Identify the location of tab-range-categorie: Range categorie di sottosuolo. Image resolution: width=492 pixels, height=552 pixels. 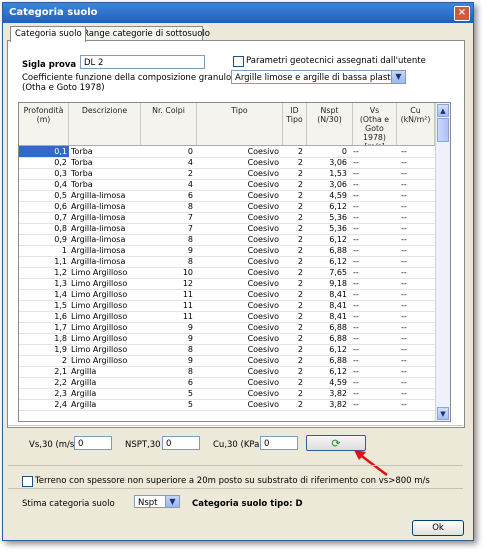
(144, 33).